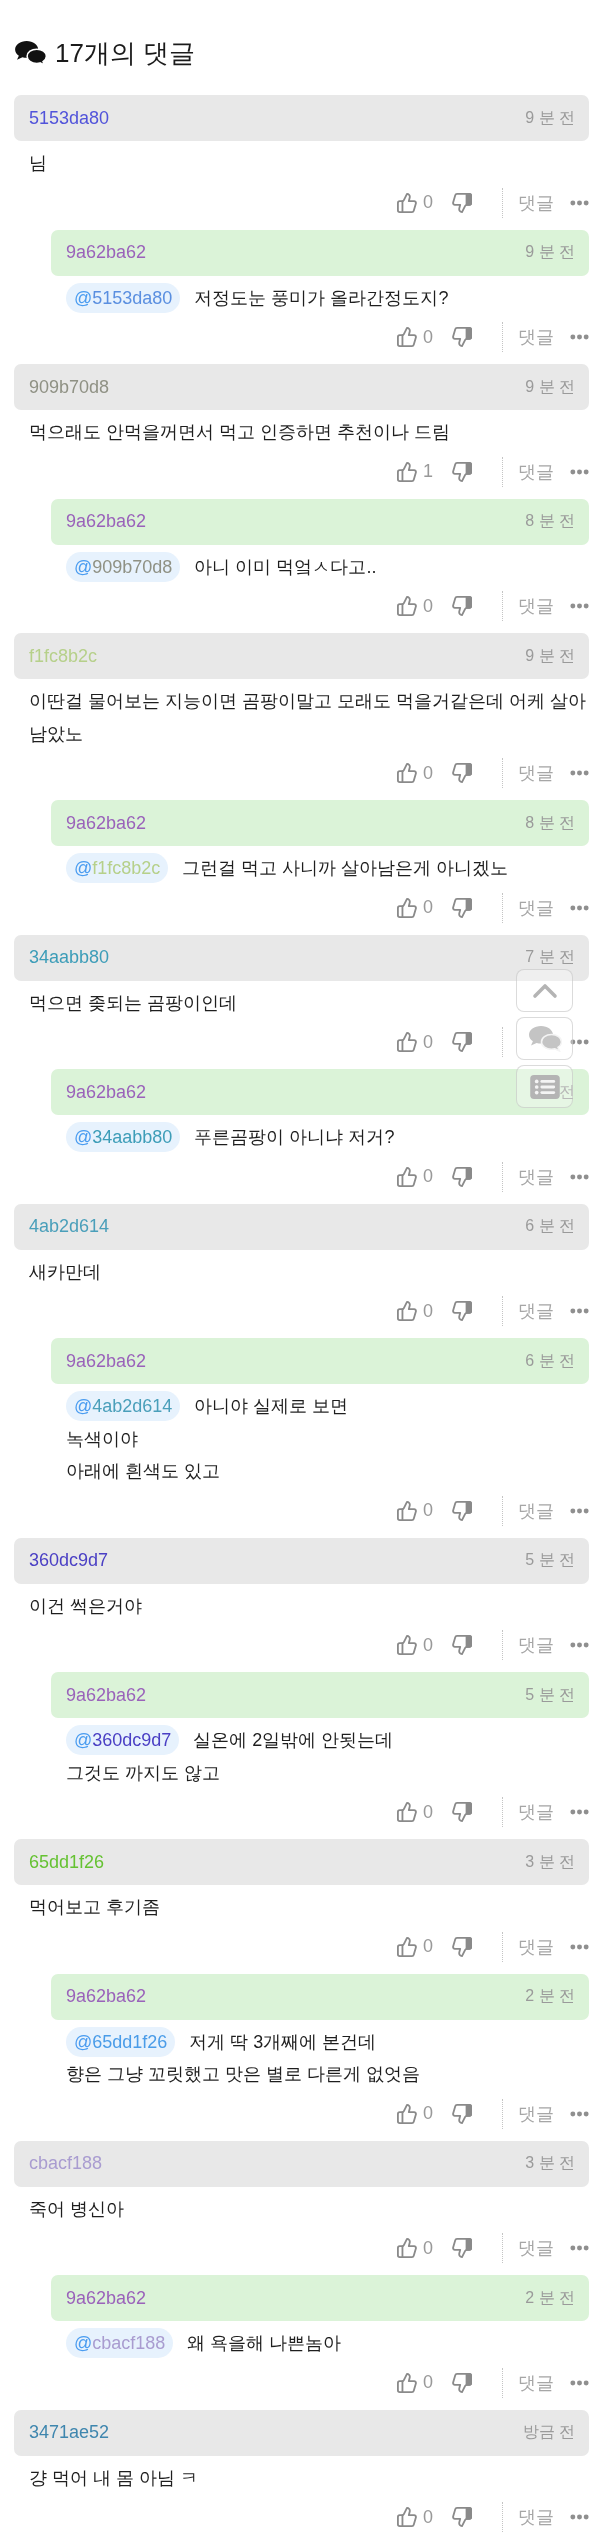 Image resolution: width=600 pixels, height=2548 pixels. Describe the element at coordinates (123, 1740) in the screenshot. I see `mention-link: @360dc9d7` at that location.